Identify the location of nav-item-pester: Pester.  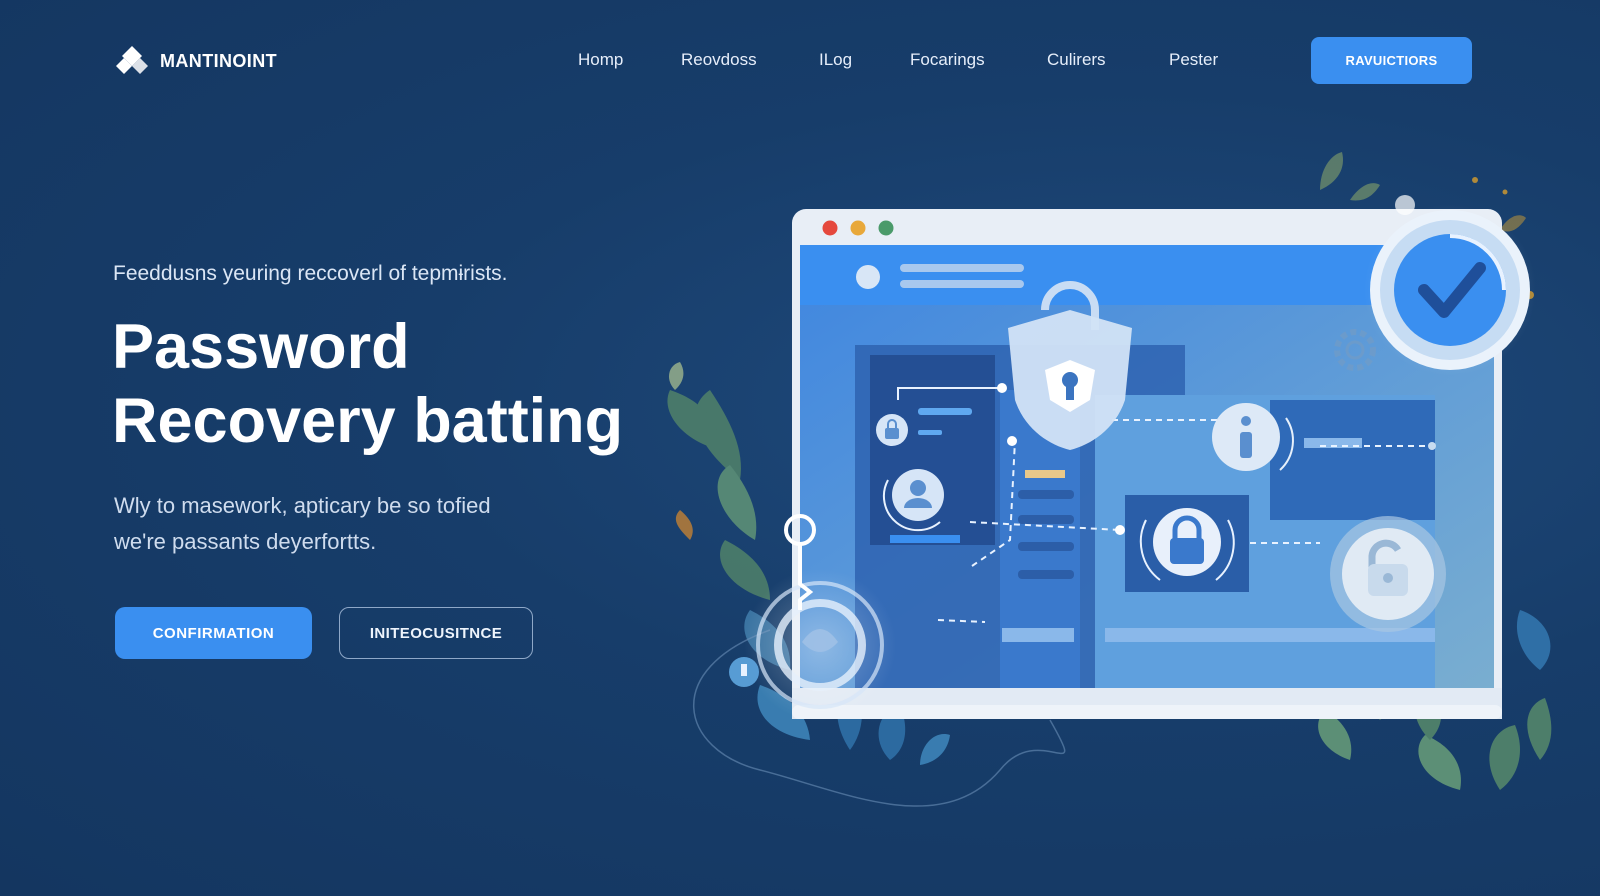
(1193, 60).